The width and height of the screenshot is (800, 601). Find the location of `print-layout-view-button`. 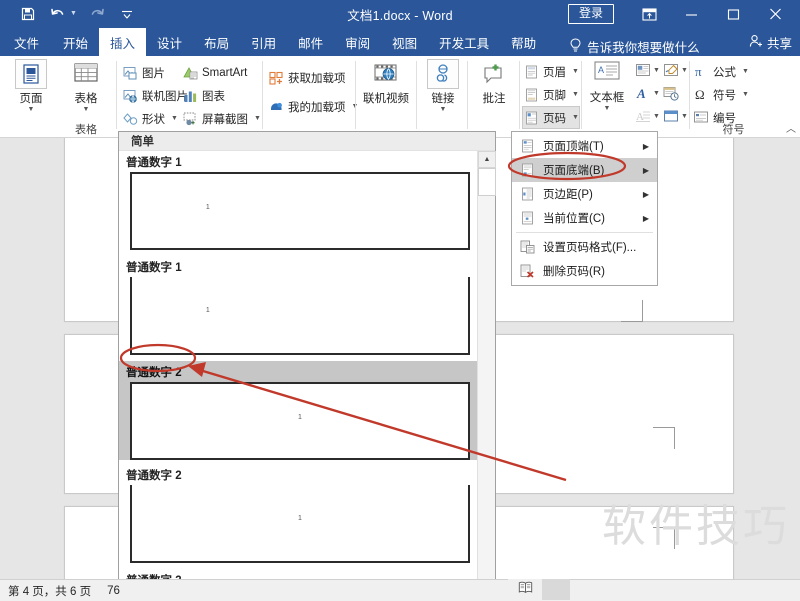

print-layout-view-button is located at coordinates (556, 589).